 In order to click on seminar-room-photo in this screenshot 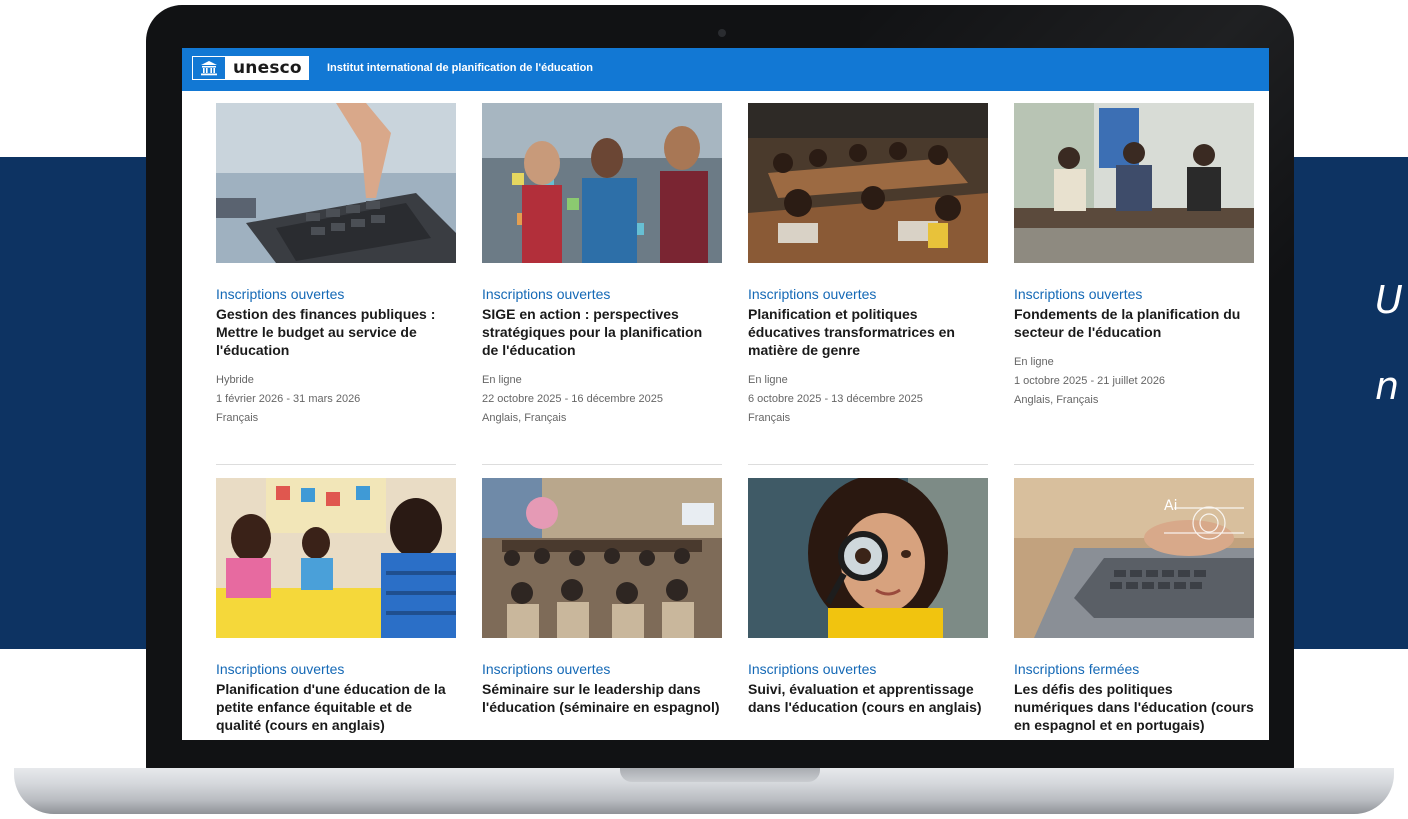, I will do `click(602, 558)`.